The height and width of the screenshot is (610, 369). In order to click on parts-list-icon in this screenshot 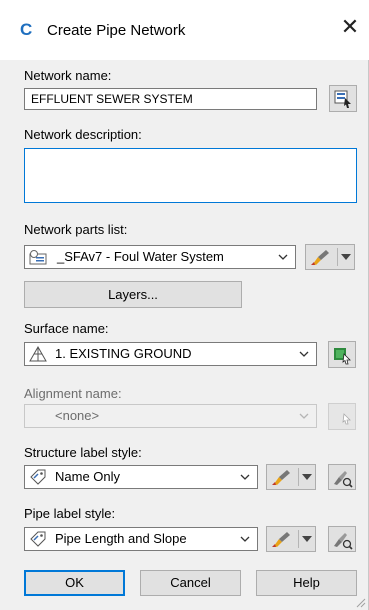, I will do `click(38, 257)`.